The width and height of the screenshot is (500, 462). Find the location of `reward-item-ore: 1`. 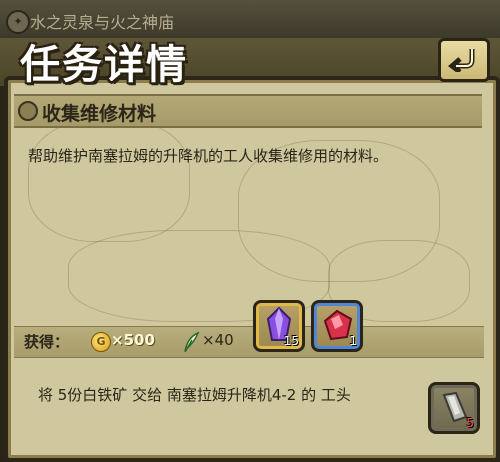

reward-item-ore: 1 is located at coordinates (337, 326).